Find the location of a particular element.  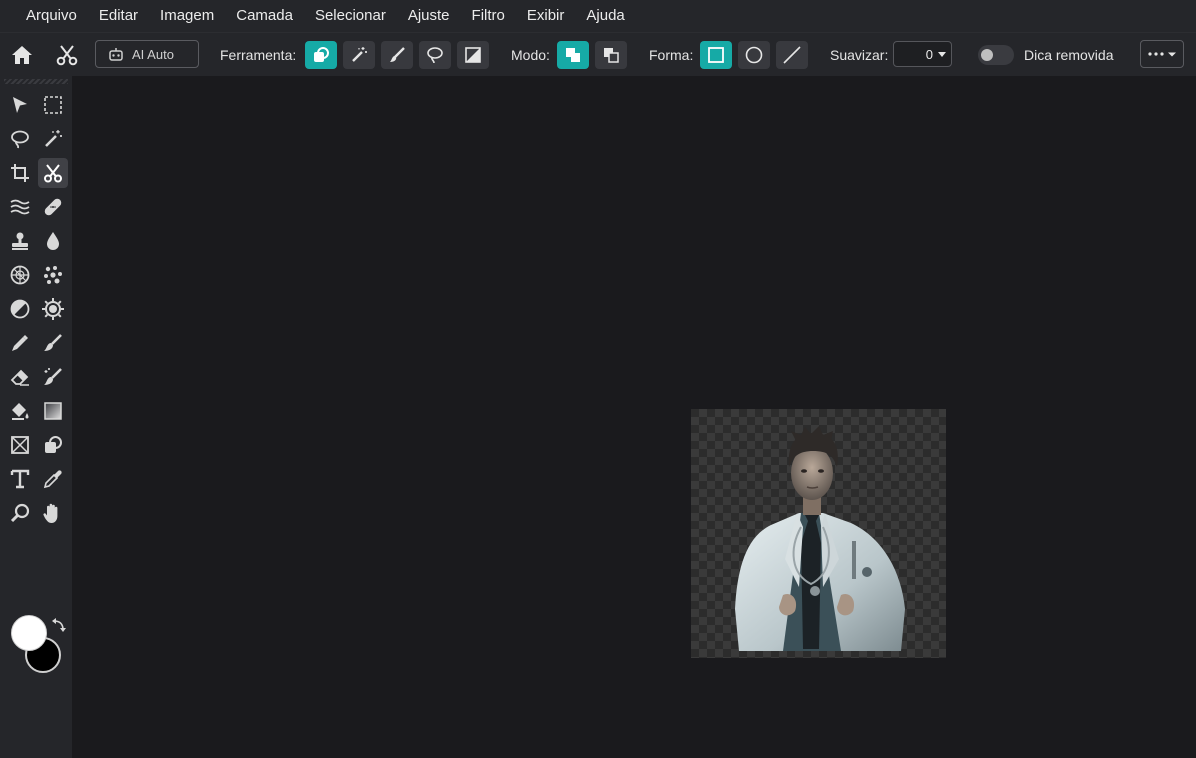

tip-label: Dica removida is located at coordinates (1069, 55).